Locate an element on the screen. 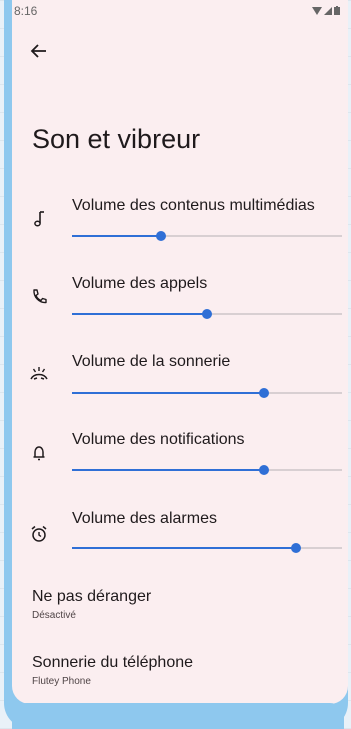  battery-icon is located at coordinates (337, 10).